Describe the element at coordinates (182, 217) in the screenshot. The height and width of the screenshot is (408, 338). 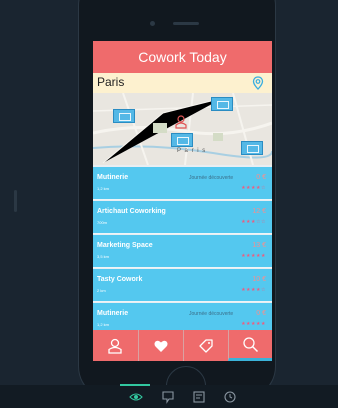
I see `list-item: Artichaut Coworking 700m 12 € ★★★☆☆` at that location.